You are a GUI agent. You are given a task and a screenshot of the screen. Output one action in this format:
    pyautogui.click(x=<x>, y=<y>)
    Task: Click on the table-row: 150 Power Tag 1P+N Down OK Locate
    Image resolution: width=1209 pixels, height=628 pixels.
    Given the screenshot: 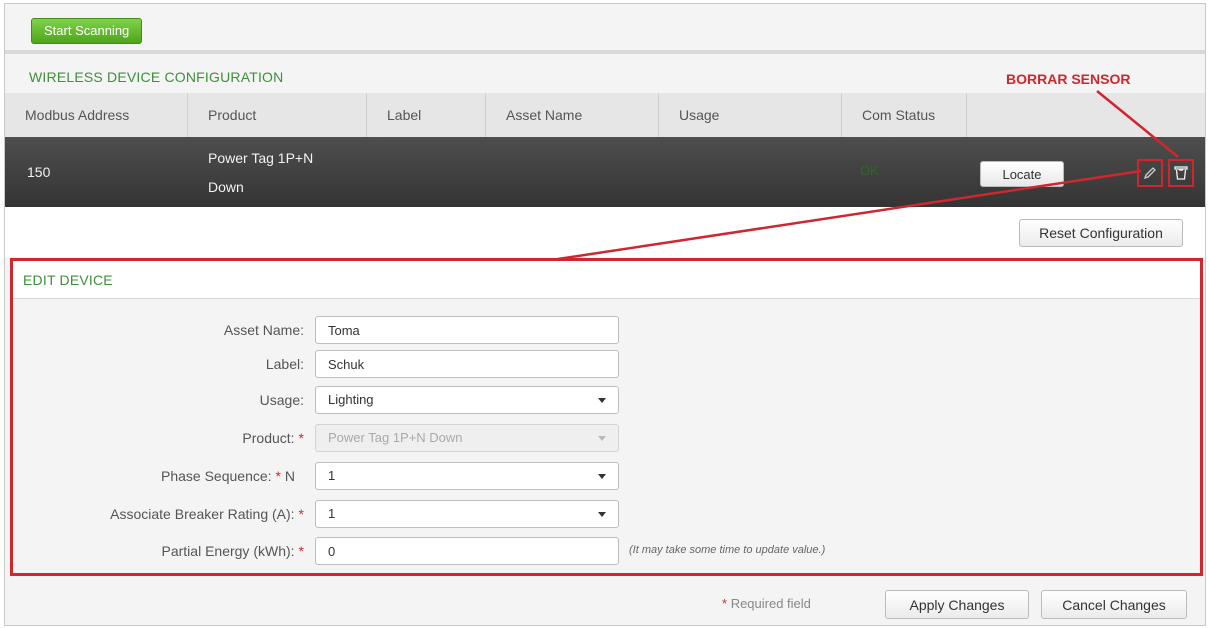 What is the action you would take?
    pyautogui.click(x=605, y=172)
    